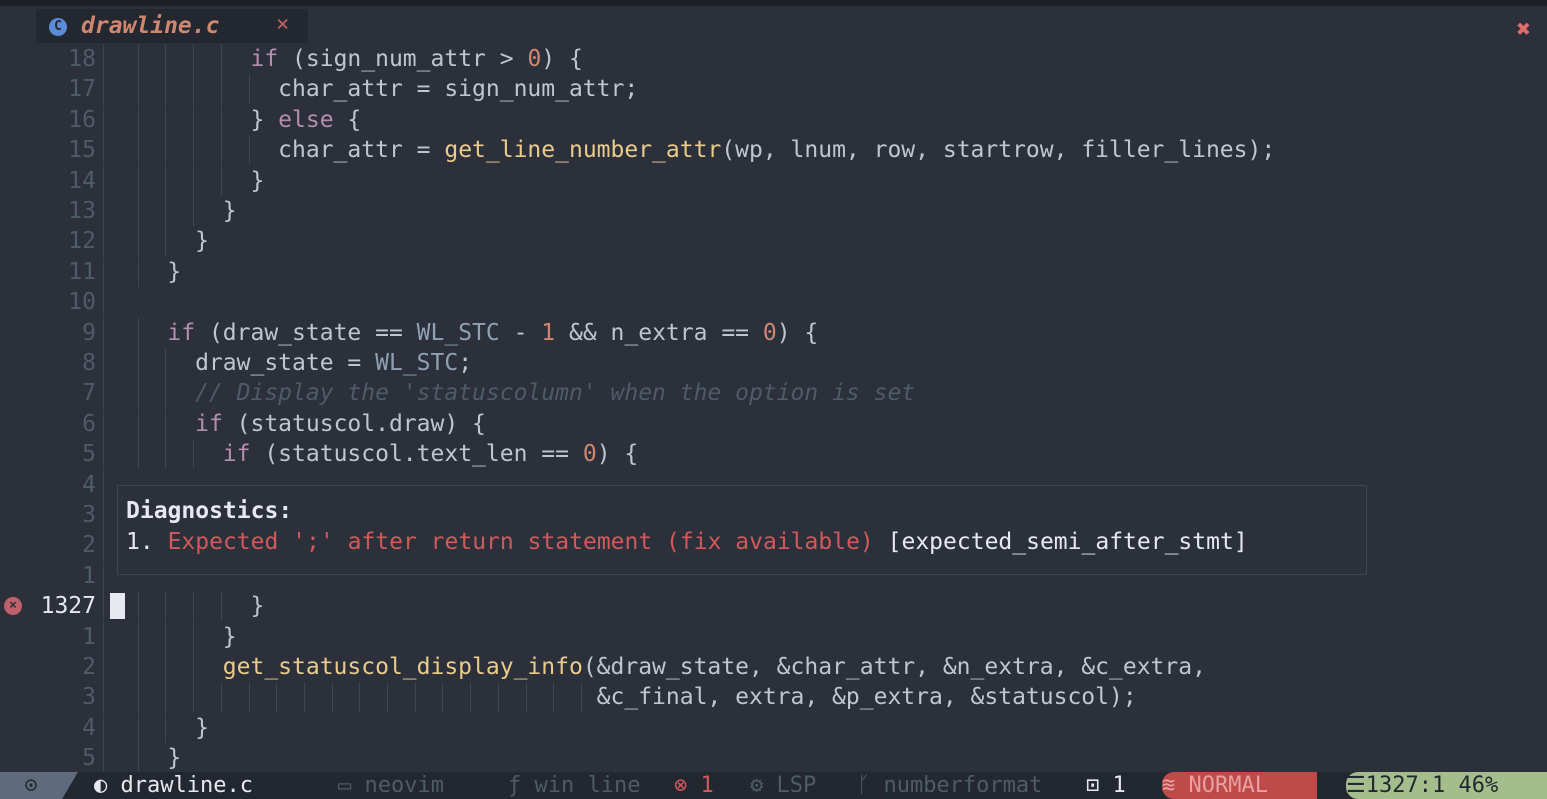 This screenshot has height=799, width=1547. Describe the element at coordinates (1106, 785) in the screenshot. I see `statusbar-buffers: ⊡ 1` at that location.